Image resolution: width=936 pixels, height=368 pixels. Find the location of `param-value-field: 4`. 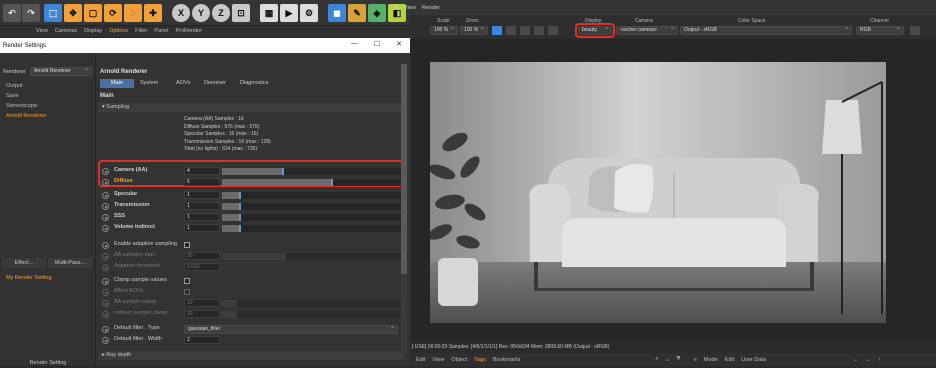

param-value-field: 4 is located at coordinates (202, 171).